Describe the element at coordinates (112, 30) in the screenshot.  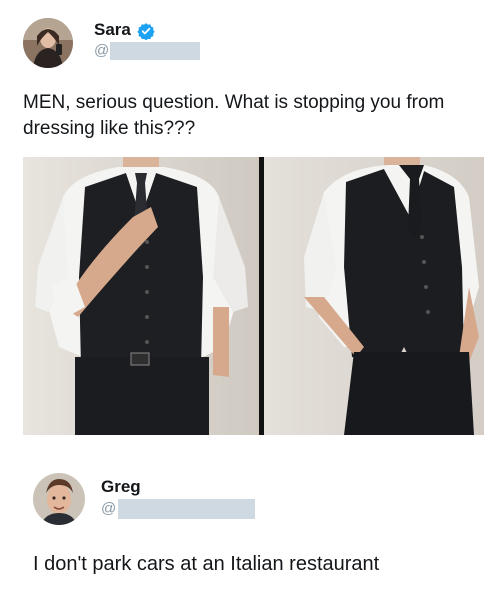
I see `author-name: Sara` at that location.